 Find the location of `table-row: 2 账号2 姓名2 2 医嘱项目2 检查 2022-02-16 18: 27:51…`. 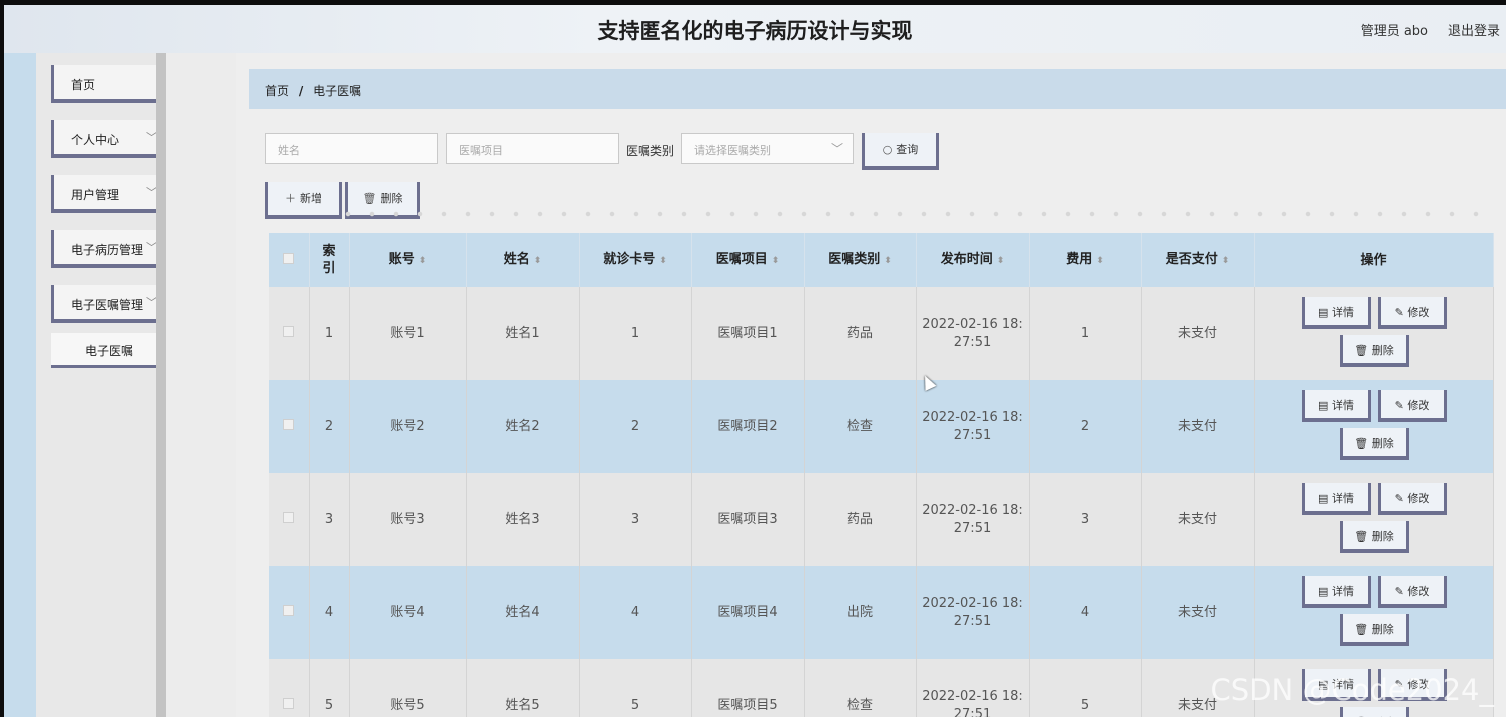

table-row: 2 账号2 姓名2 2 医嘱项目2 检查 2022-02-16 18: 27:51… is located at coordinates (881, 426).